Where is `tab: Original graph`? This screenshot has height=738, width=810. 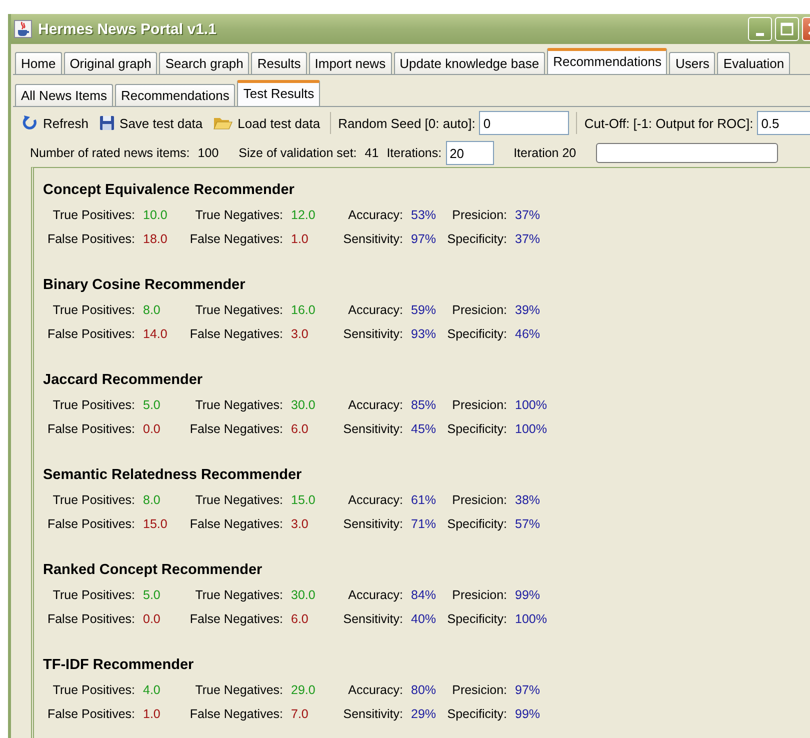 tab: Original graph is located at coordinates (111, 63).